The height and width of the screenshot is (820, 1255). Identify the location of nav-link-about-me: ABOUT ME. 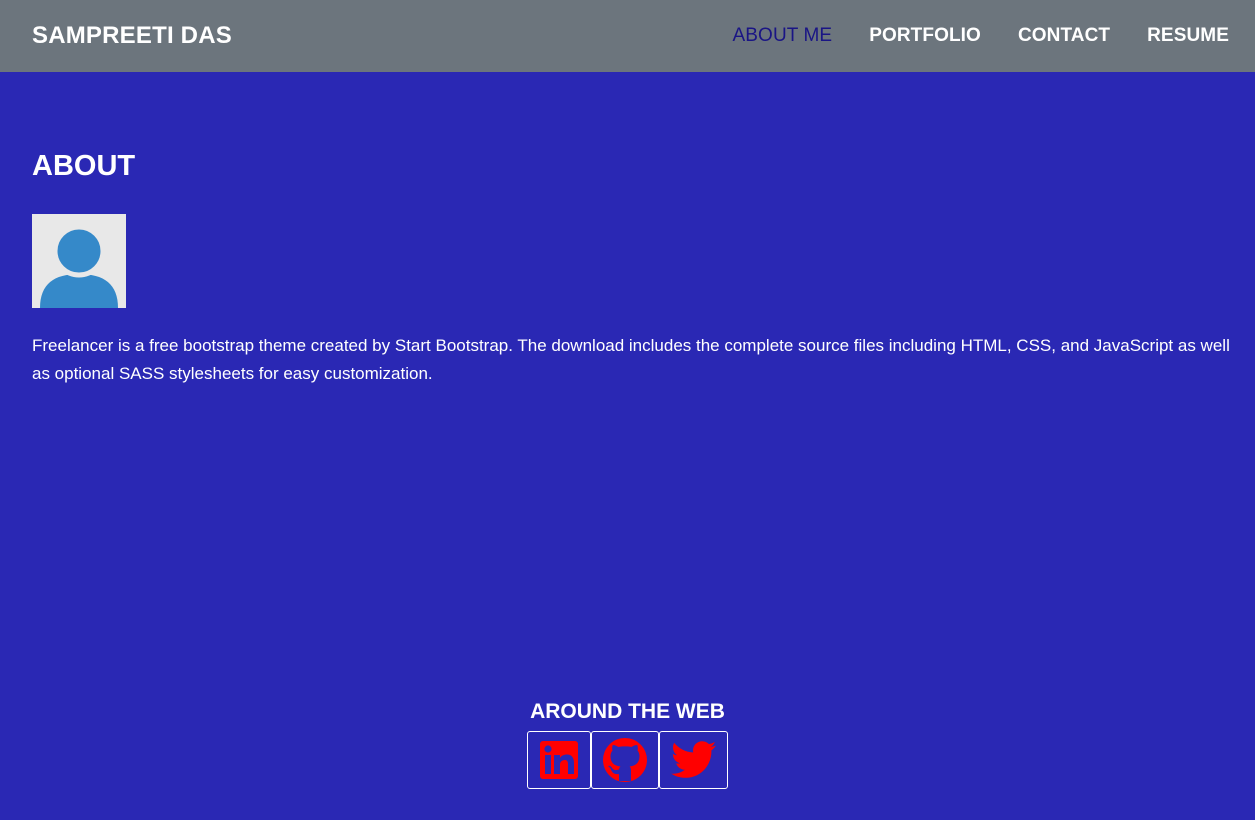
(783, 36).